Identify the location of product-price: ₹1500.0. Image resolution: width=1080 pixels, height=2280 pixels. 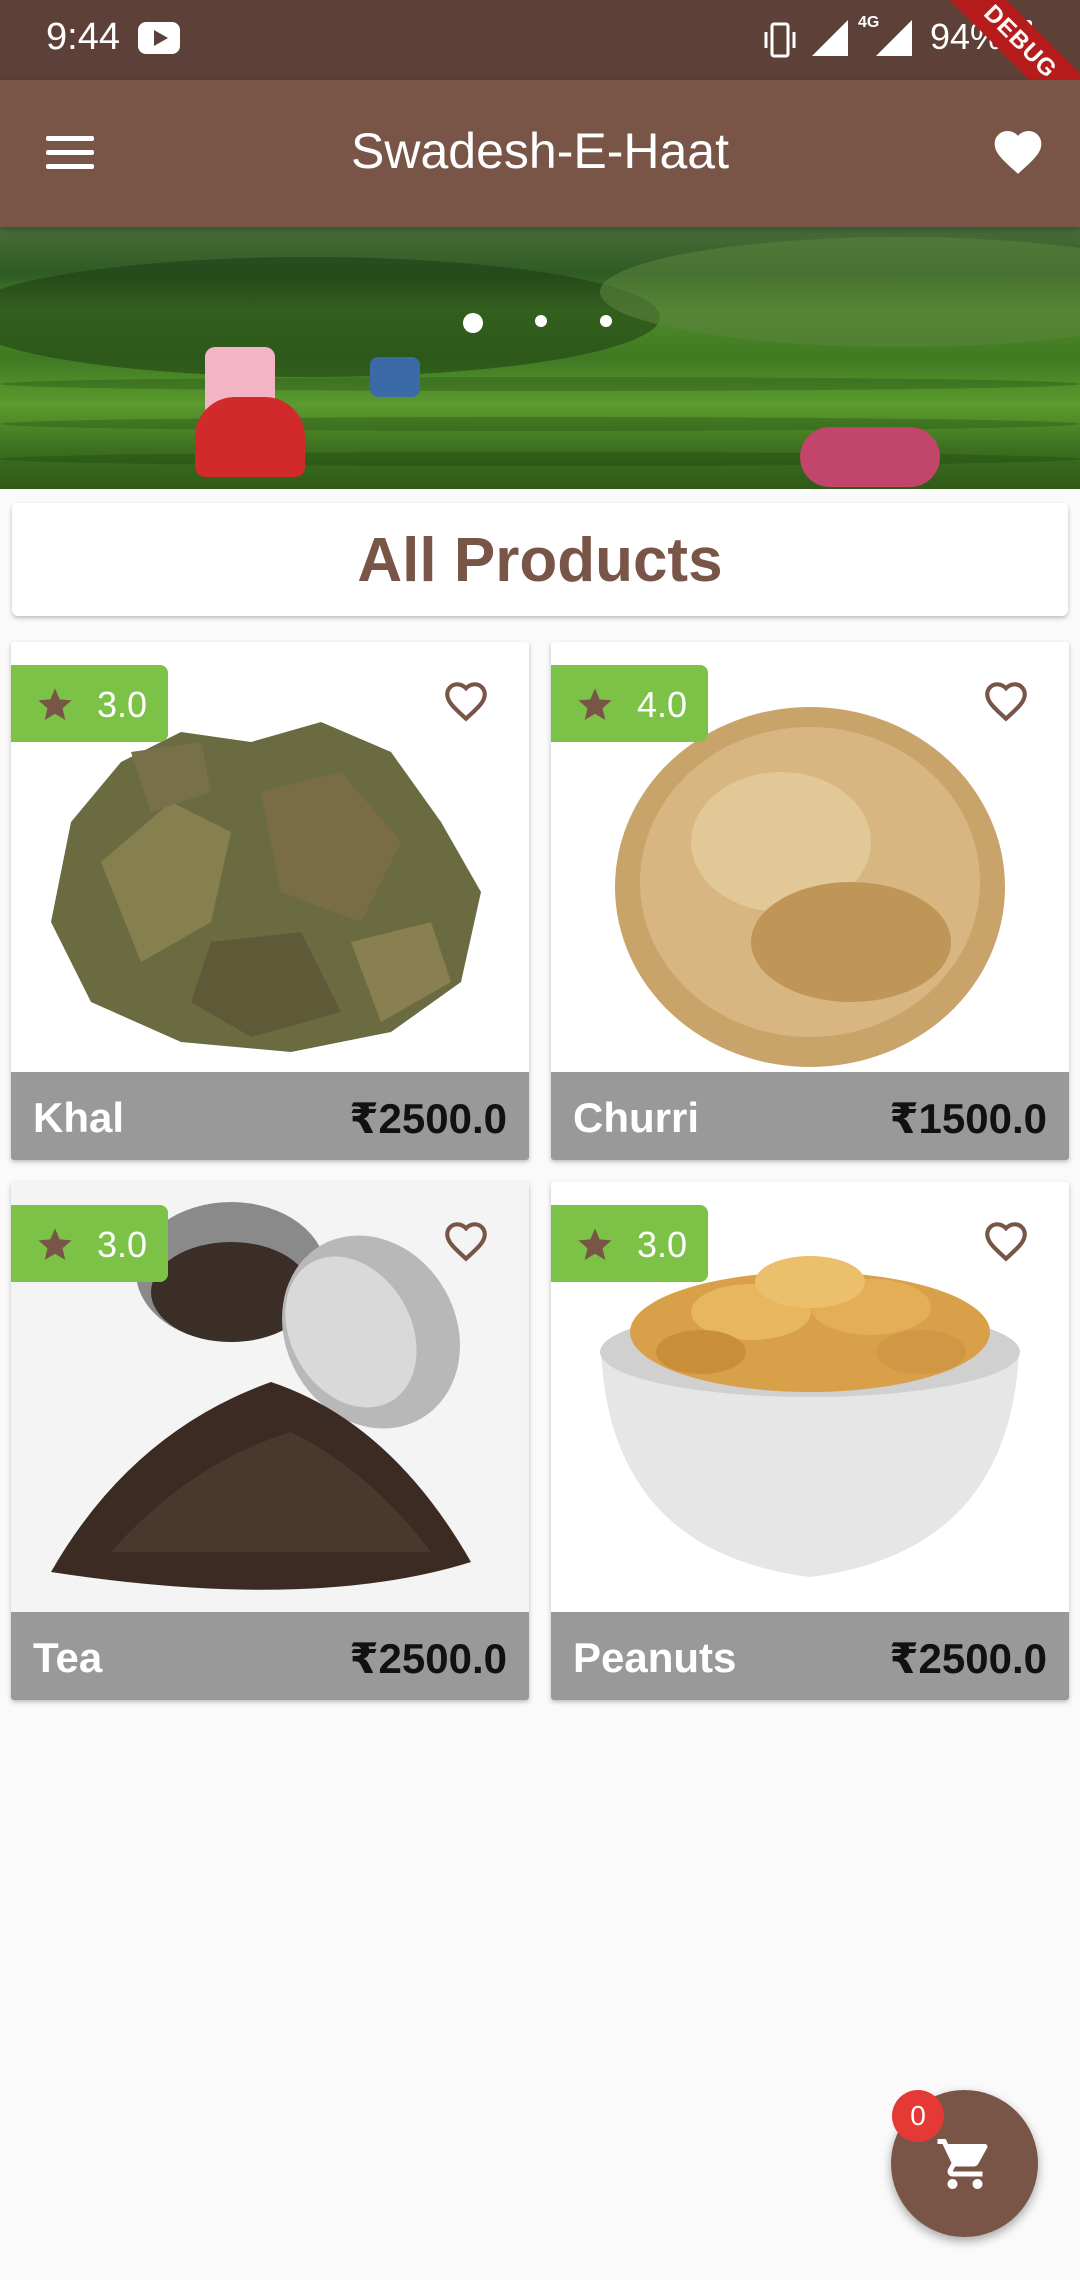
(968, 1118).